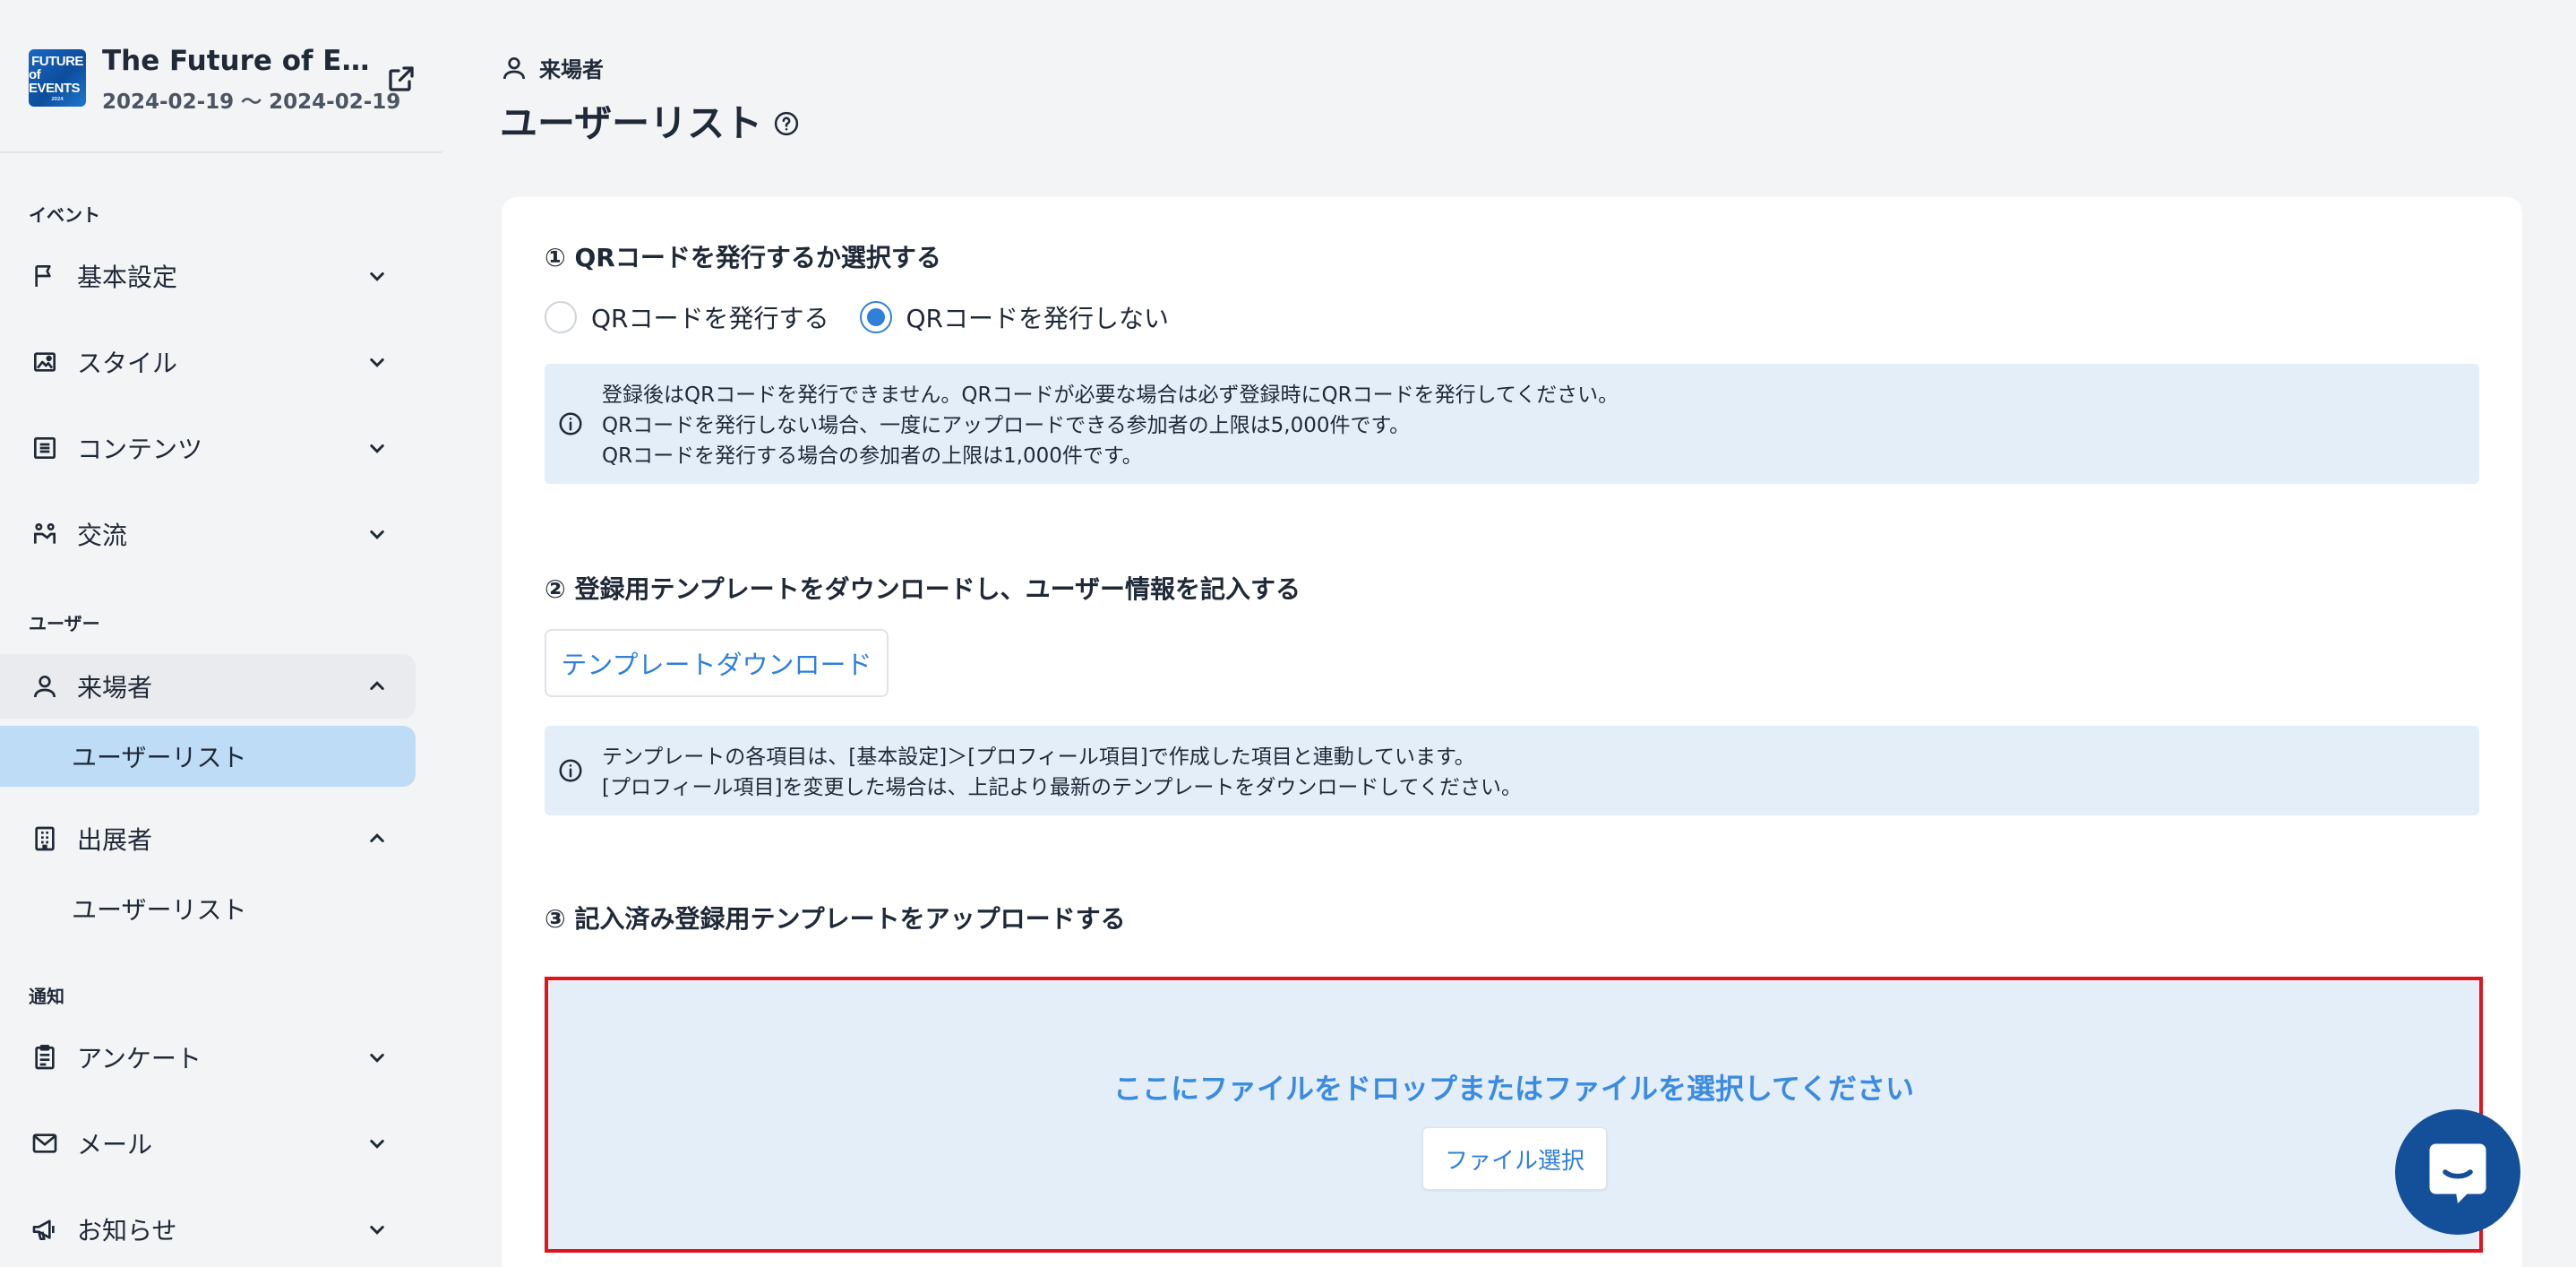 The image size is (2576, 1267). Describe the element at coordinates (64, 623) in the screenshot. I see `section-label-user: ユーザー` at that location.